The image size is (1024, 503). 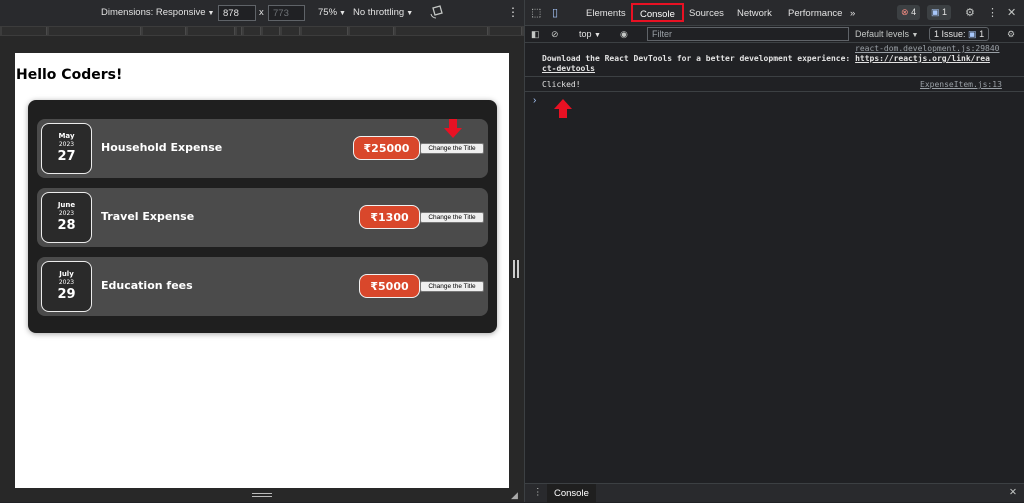 What do you see at coordinates (286, 13) in the screenshot?
I see `height-input: 773` at bounding box center [286, 13].